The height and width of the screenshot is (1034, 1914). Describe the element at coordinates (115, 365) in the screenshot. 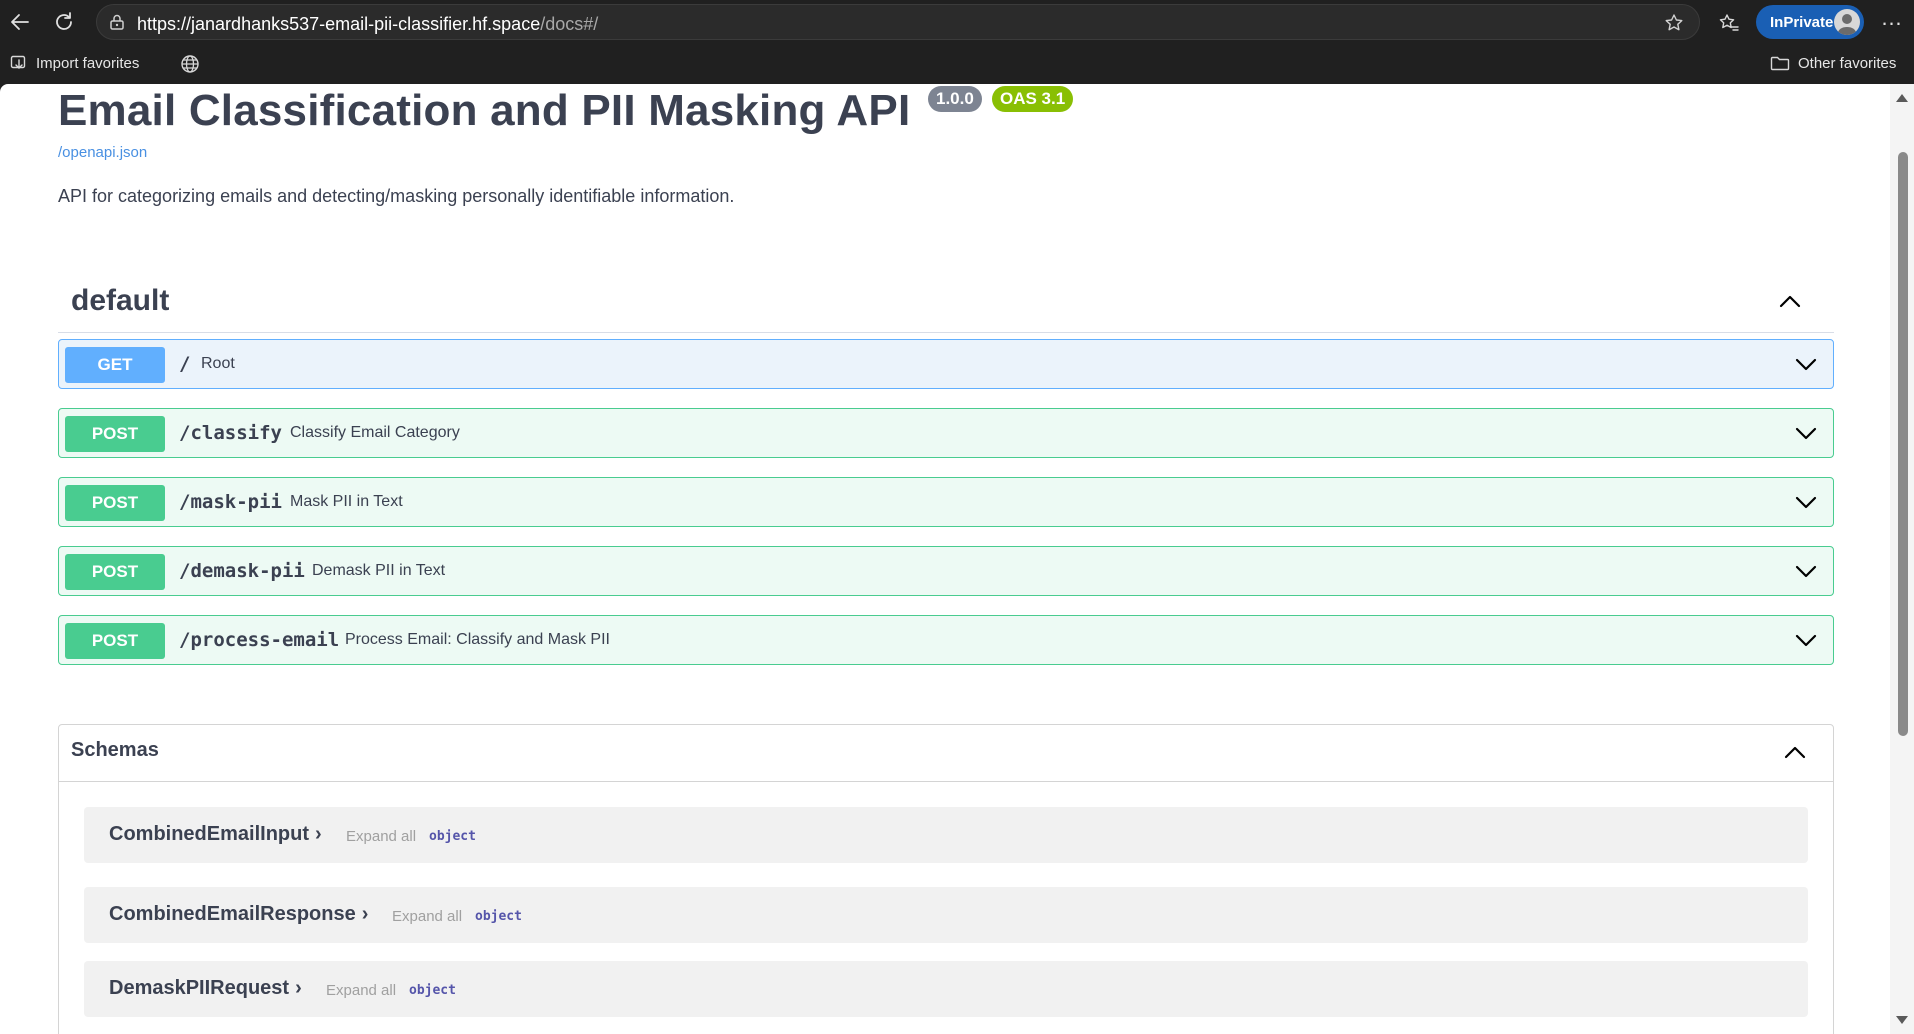

I see `method-badge: GET` at that location.